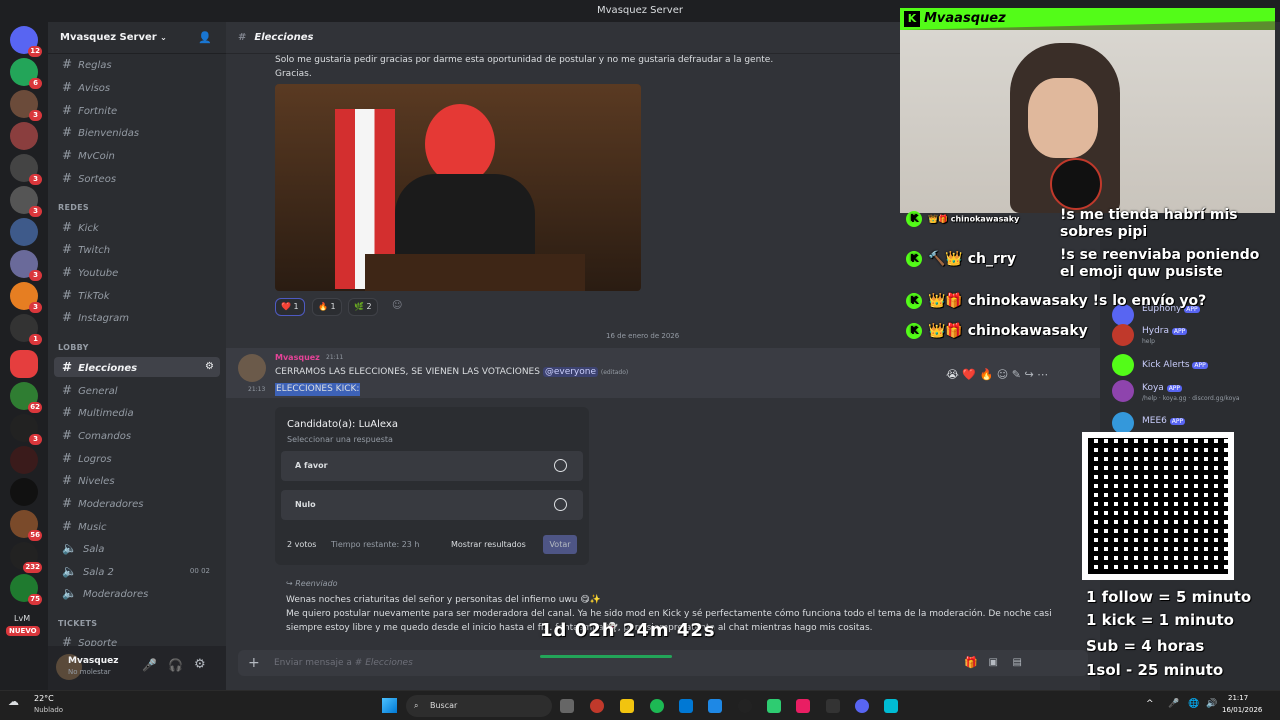 Image resolution: width=1280 pixels, height=720 pixels. I want to click on member-koya: Koya APP, so click(1162, 388).